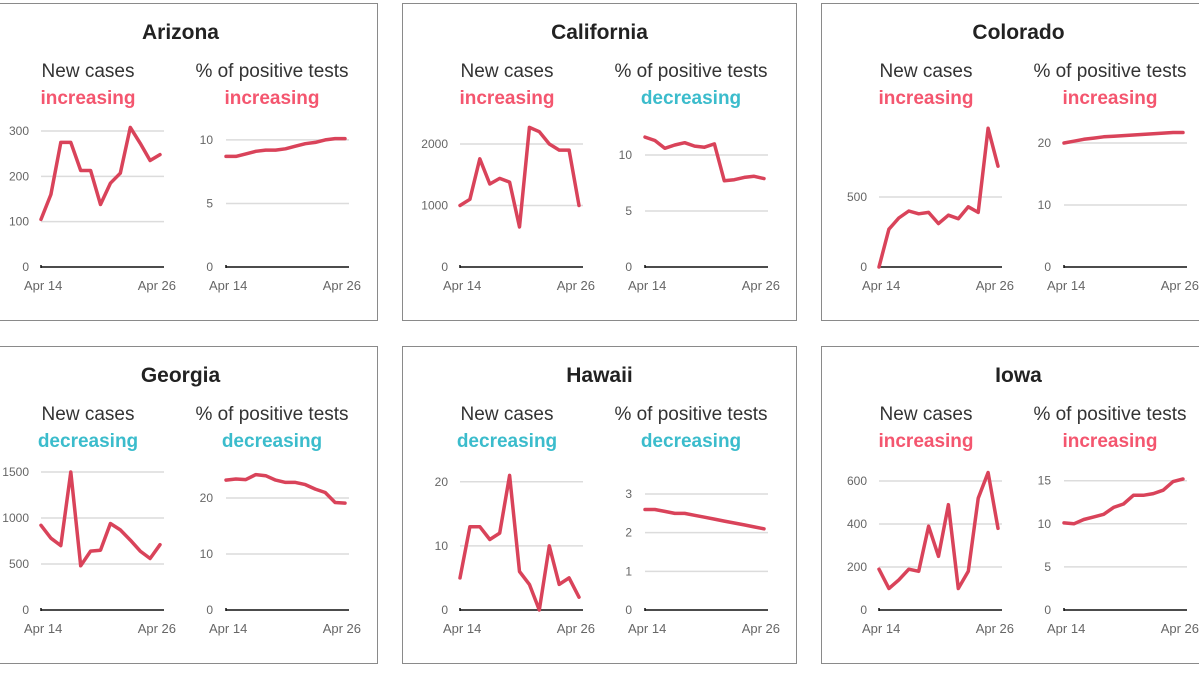 Image resolution: width=1199 pixels, height=675 pixels. I want to click on new-cases-chart: 0 500 1000 1500 Apr 14 Apr 26, so click(89, 550).